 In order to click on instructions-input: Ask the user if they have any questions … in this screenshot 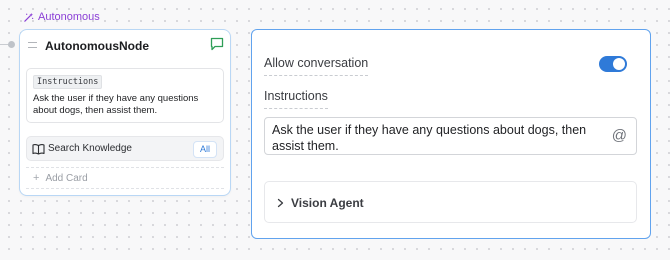, I will do `click(450, 136)`.